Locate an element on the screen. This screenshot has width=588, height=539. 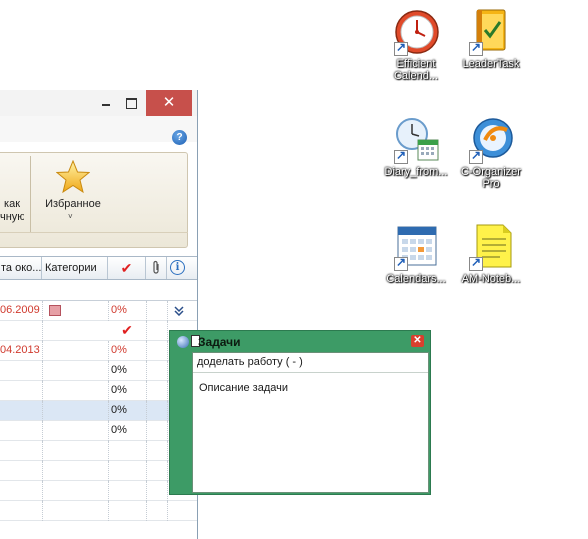
favorites-button: Избранное ˅ is located at coordinates (76, 193).